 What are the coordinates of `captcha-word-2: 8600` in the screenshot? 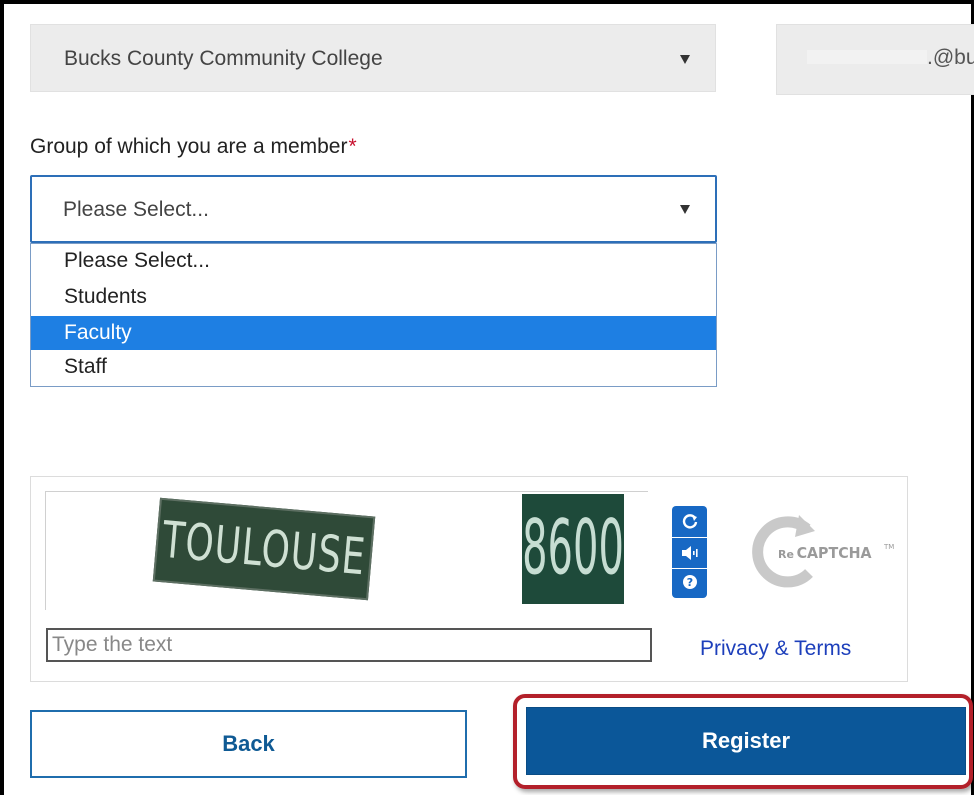 It's located at (573, 549).